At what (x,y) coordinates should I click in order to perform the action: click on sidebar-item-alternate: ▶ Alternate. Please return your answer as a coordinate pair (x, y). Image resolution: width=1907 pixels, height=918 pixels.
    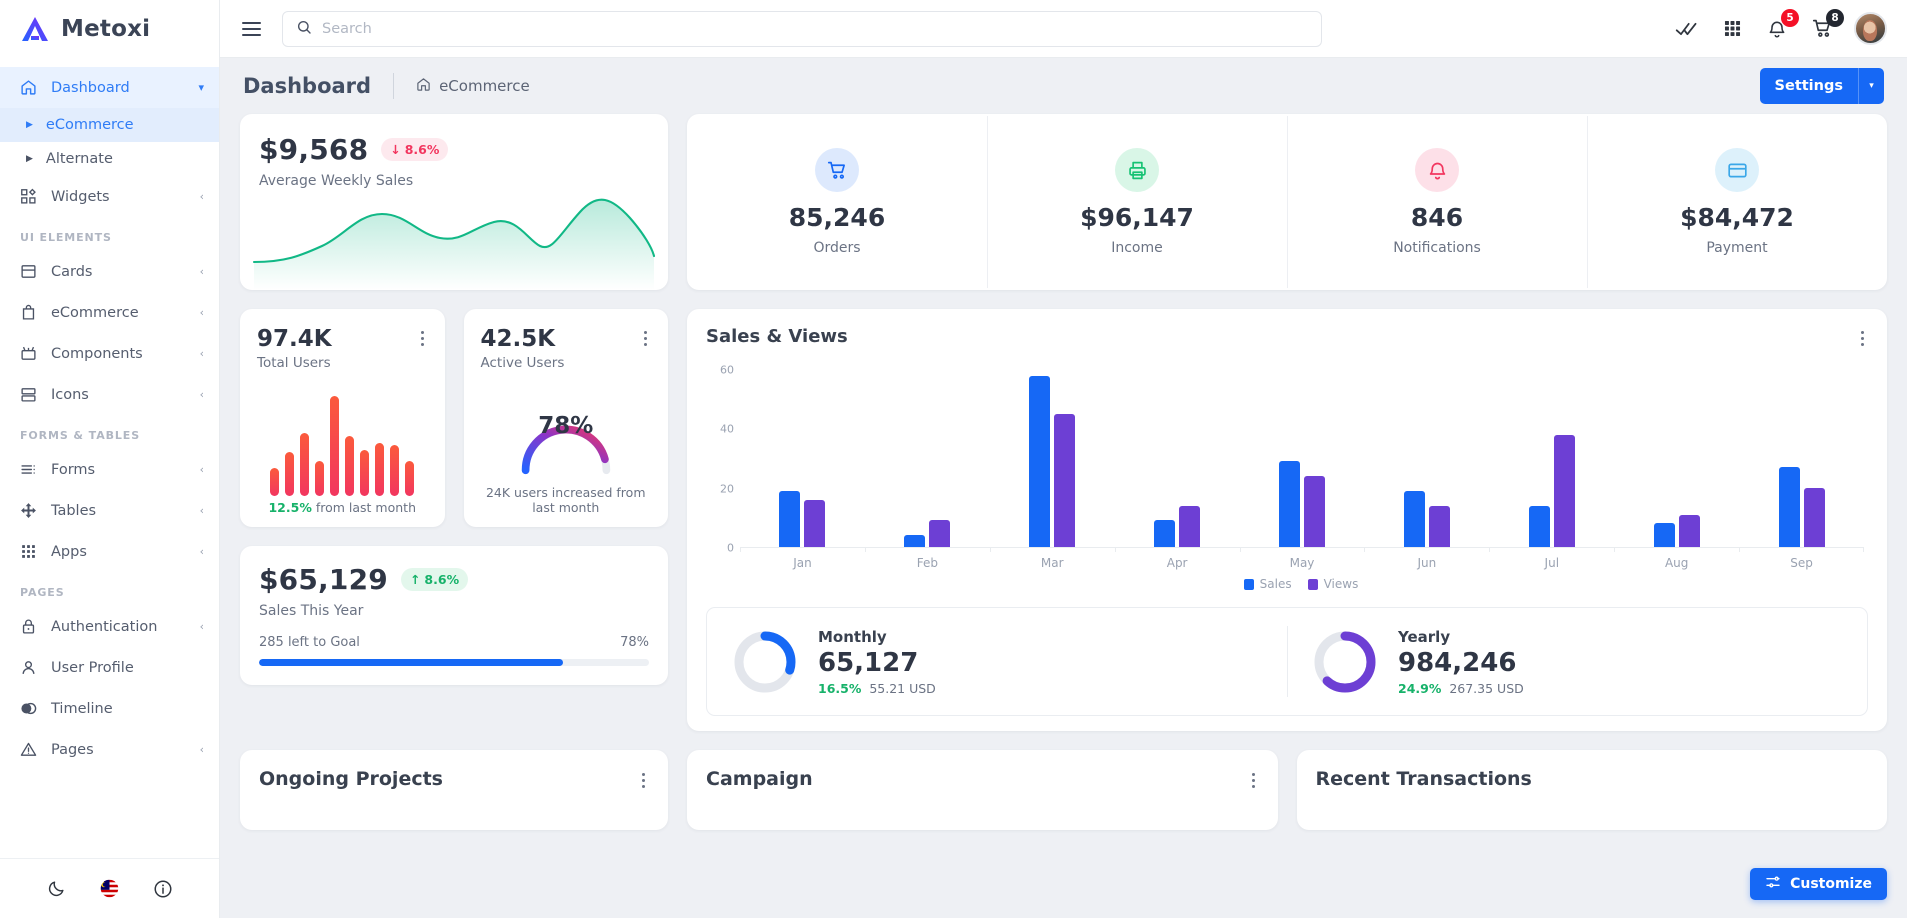
    Looking at the image, I should click on (109, 159).